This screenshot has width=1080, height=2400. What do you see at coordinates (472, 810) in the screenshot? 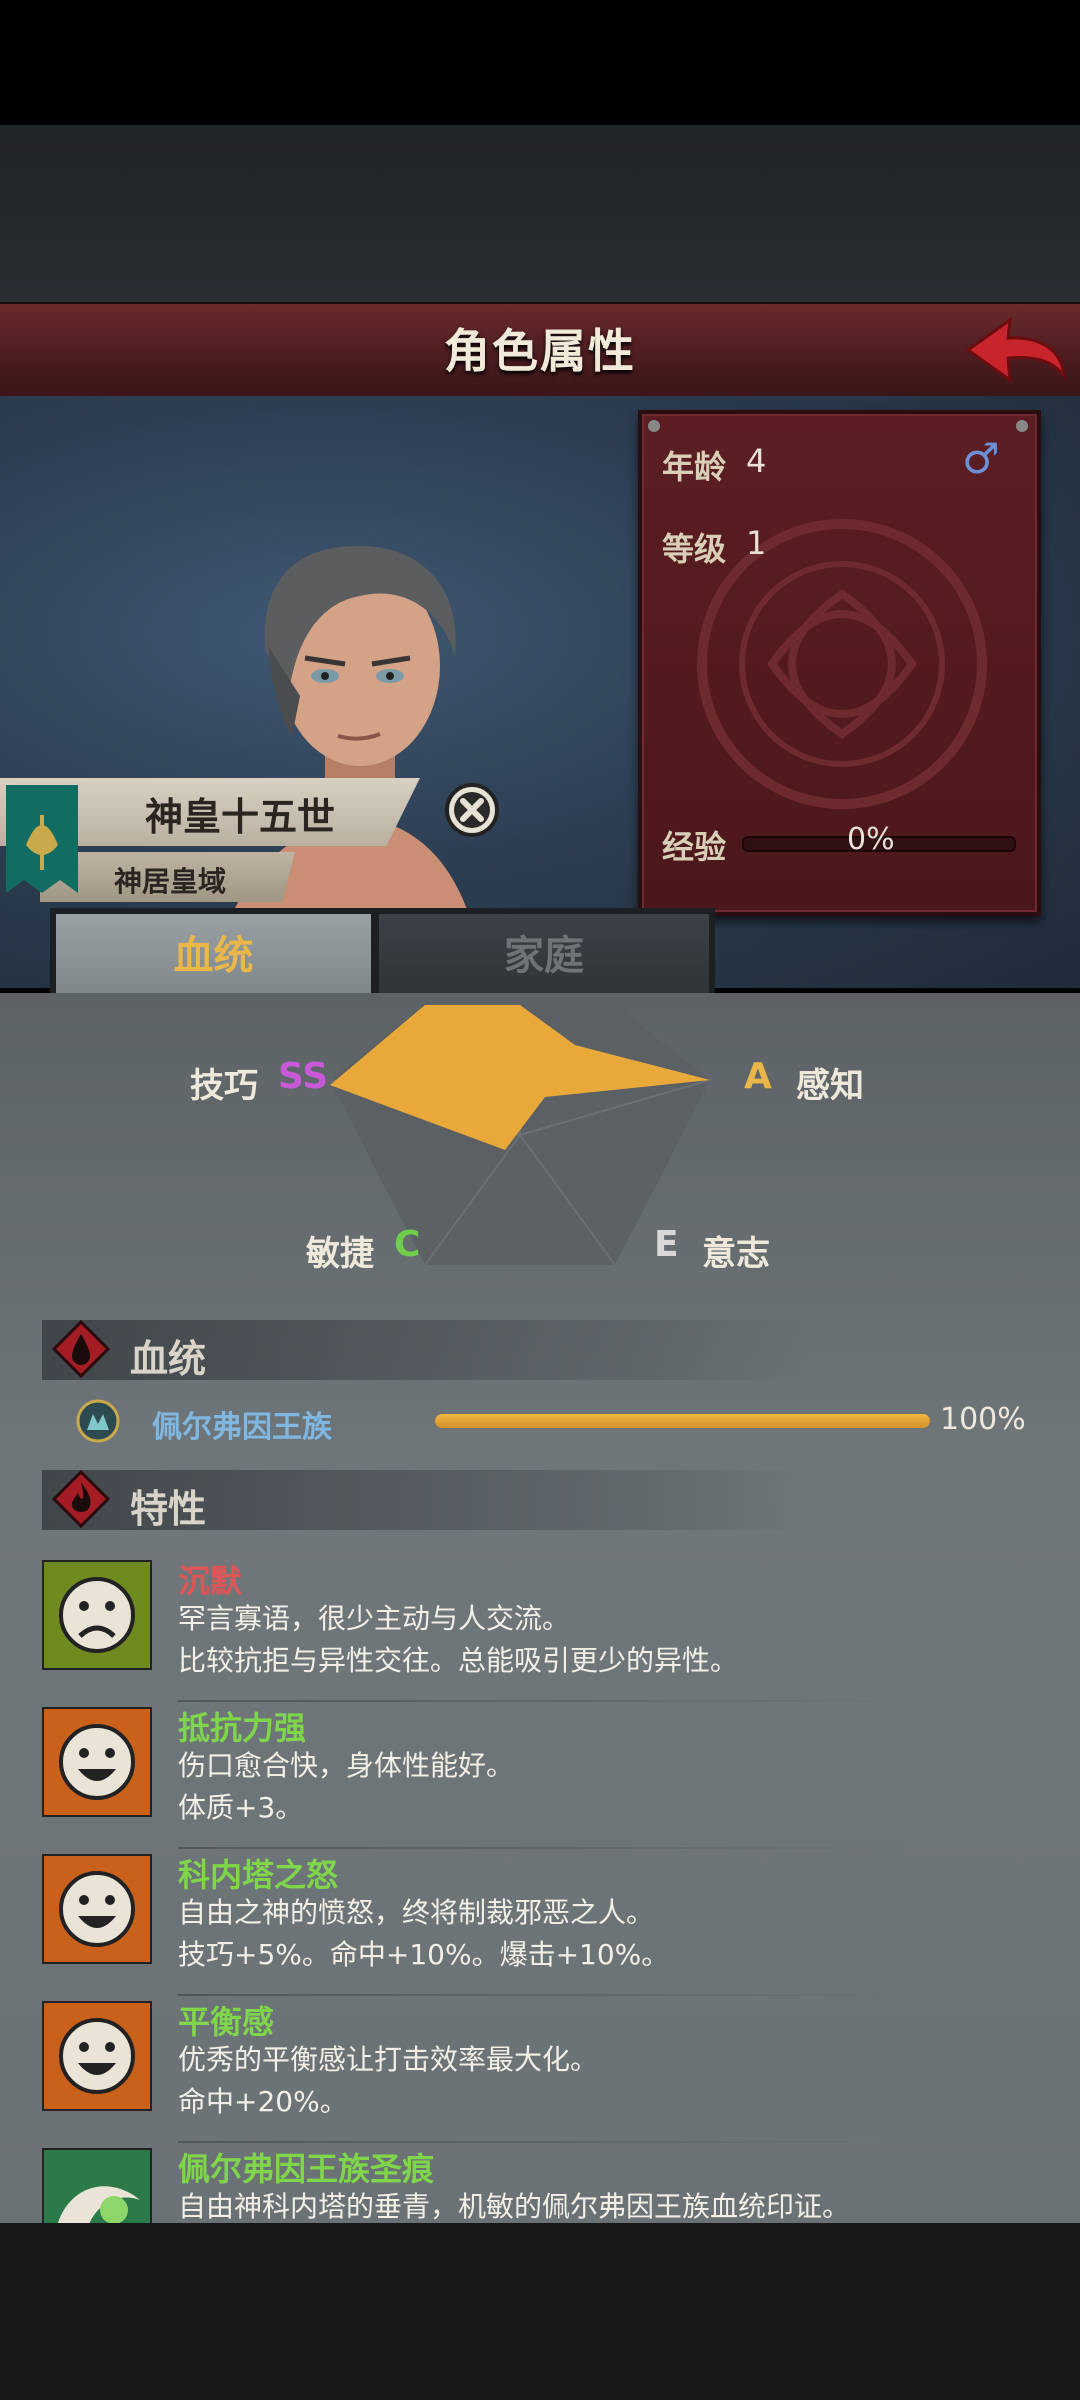
I see `close-icon` at bounding box center [472, 810].